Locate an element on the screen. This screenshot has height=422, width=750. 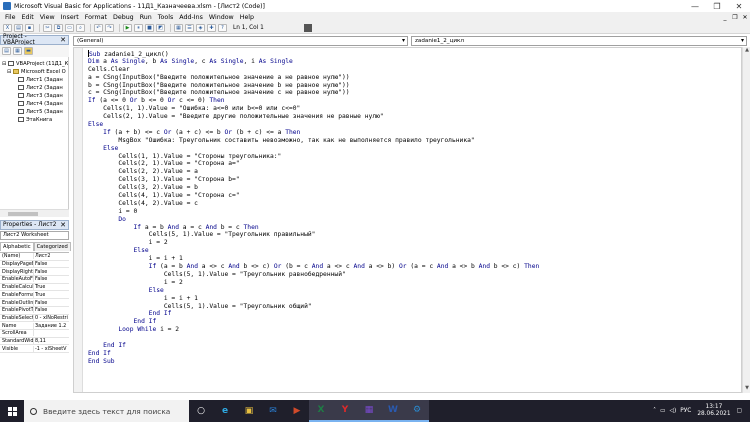
menu-item-file: File is located at coordinates (10, 17).